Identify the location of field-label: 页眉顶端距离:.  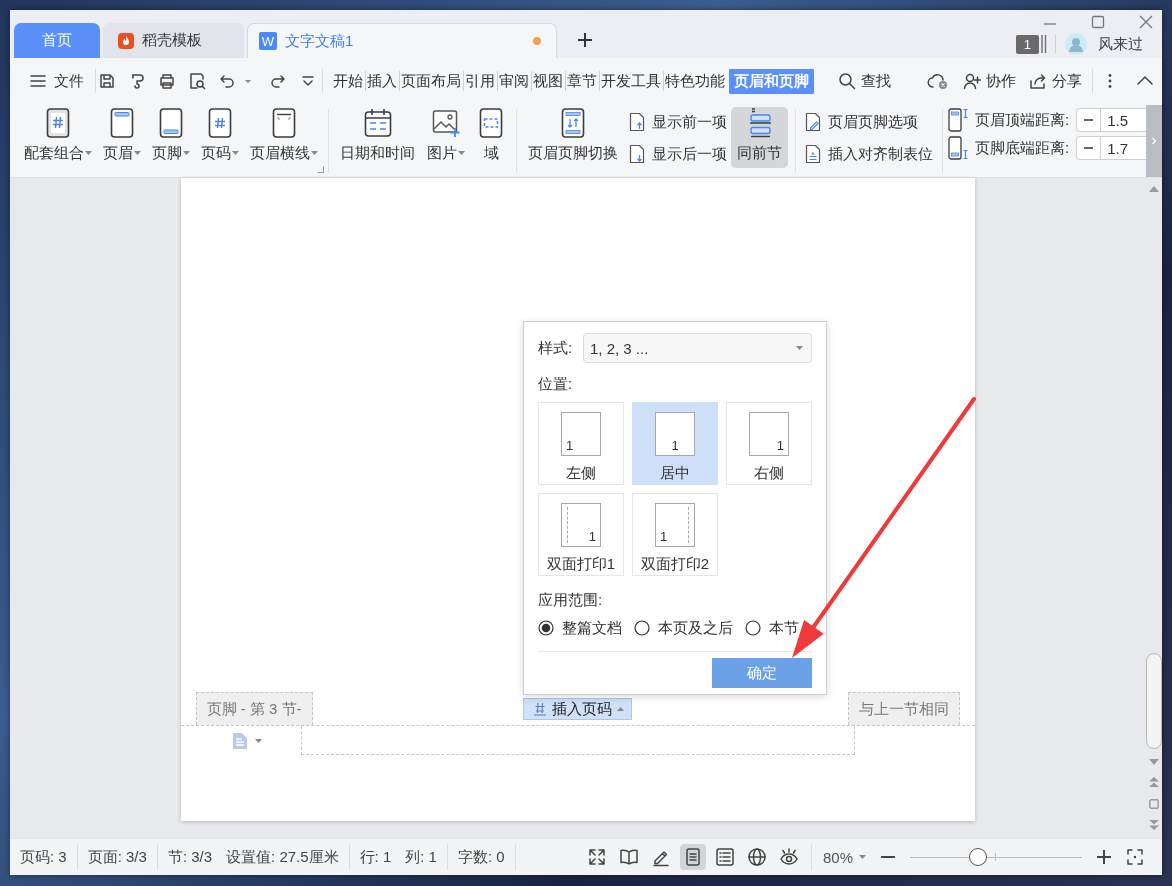
(1022, 120).